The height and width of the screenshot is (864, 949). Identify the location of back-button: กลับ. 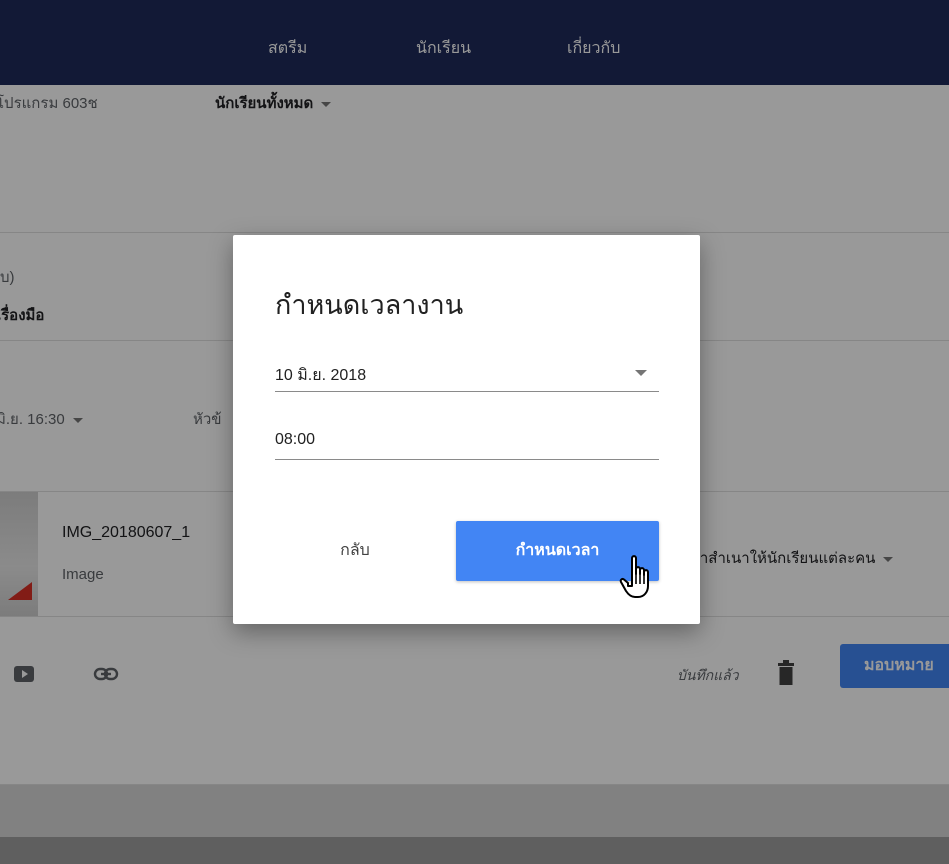
(355, 551).